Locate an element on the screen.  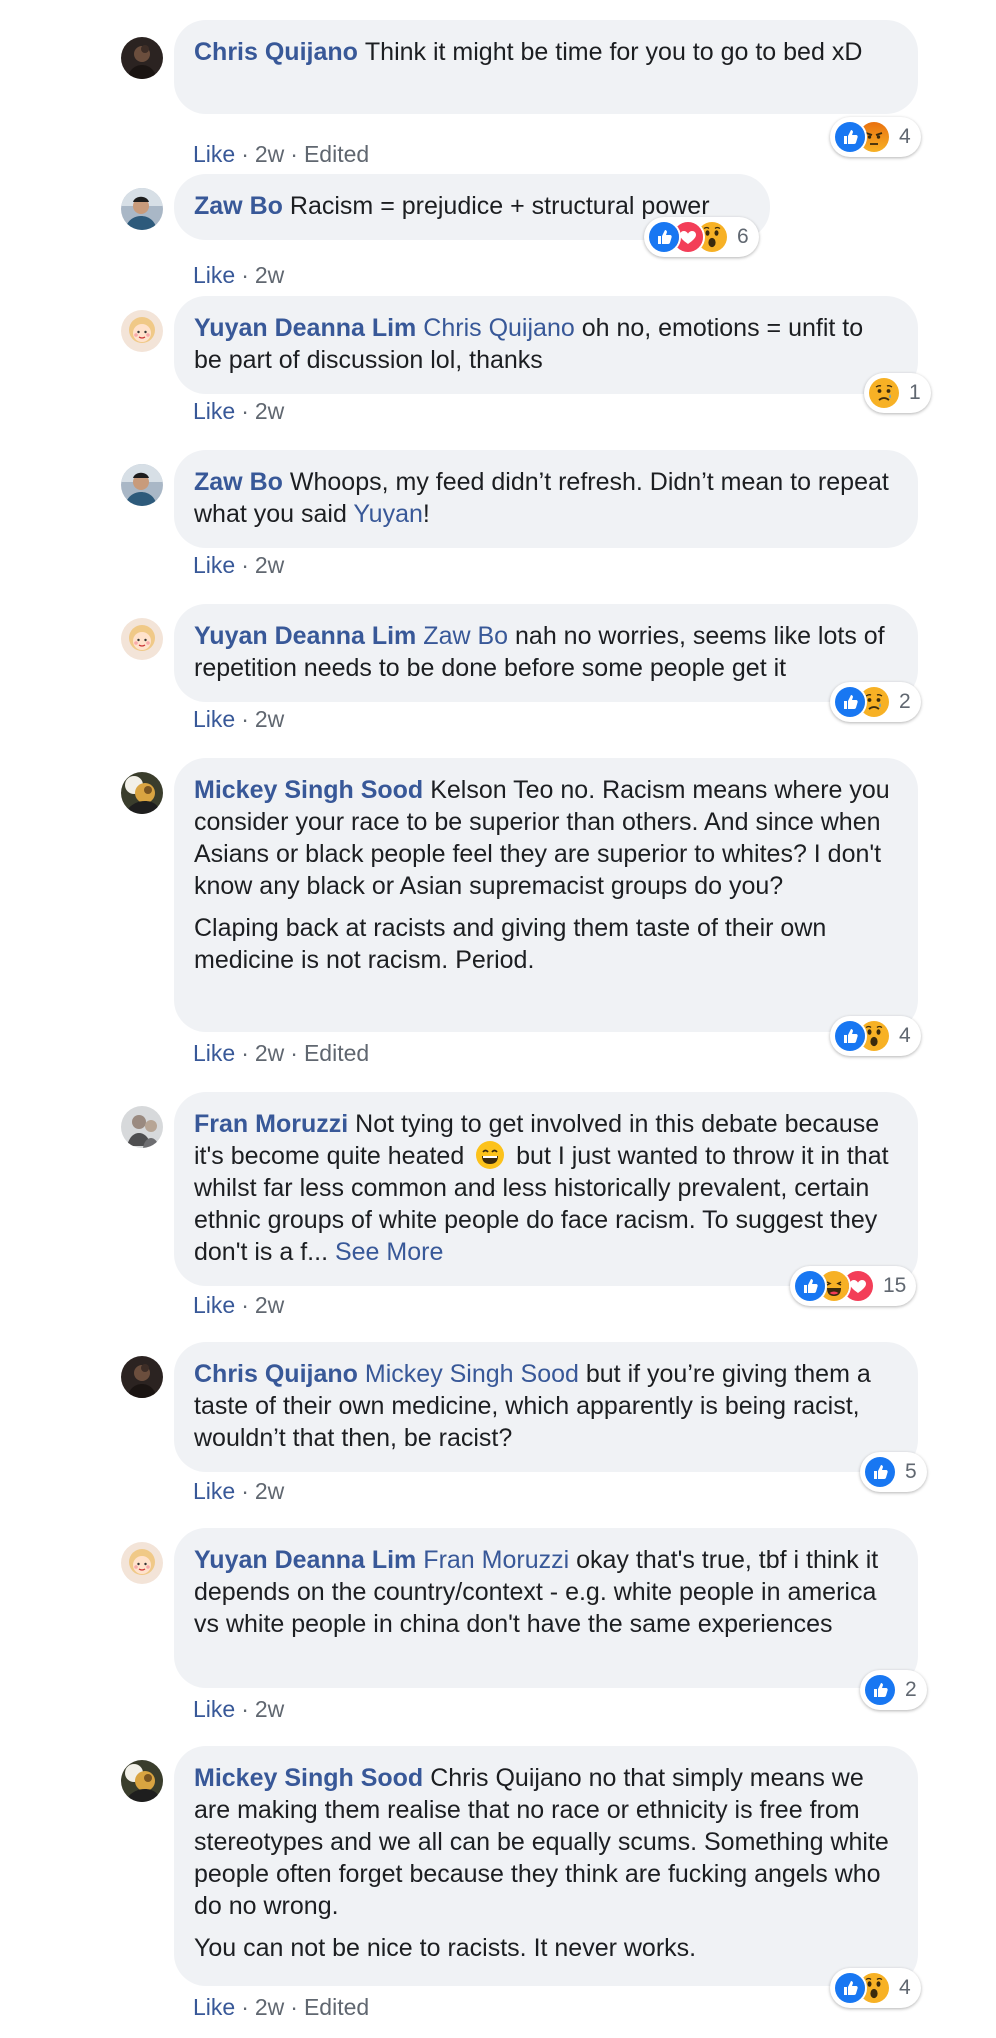
mention-link: Zaw Bo is located at coordinates (465, 636).